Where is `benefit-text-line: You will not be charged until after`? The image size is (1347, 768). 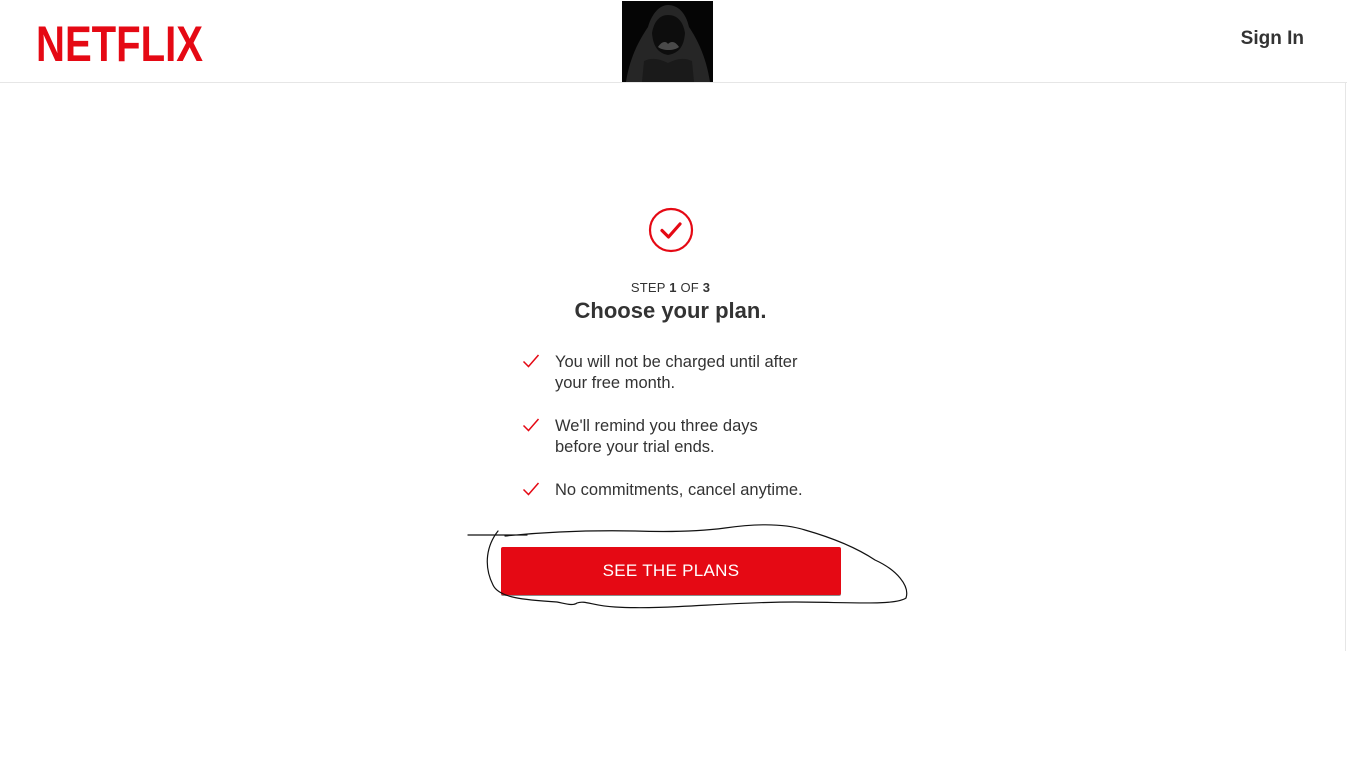
benefit-text-line: You will not be charged until after is located at coordinates (676, 362).